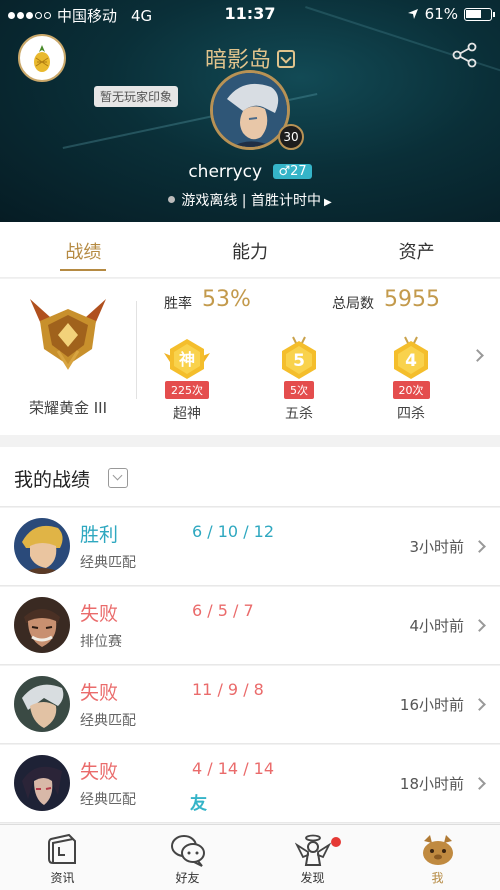  Describe the element at coordinates (298, 171) in the screenshot. I see `age: 27` at that location.